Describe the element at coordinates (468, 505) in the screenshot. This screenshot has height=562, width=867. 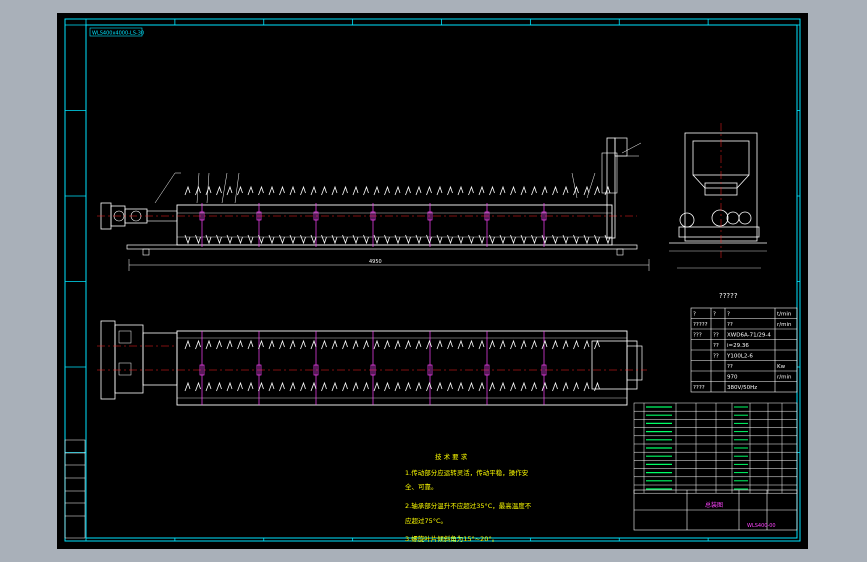
I see `notes-line3: 2.轴承部分温升不应超过35°C，最高温度不` at that location.